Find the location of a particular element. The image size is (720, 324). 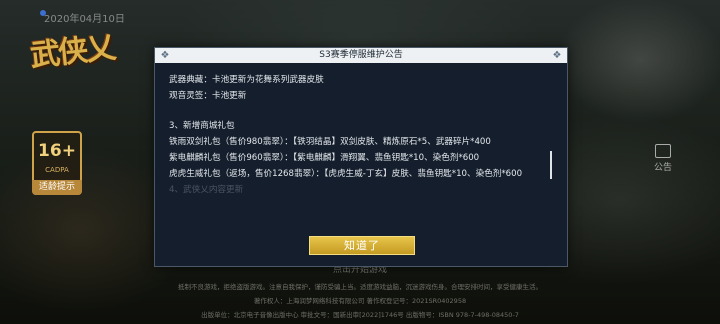

notice-line: 武器典藏：卡池更新为花舞系列武器皮肤 is located at coordinates (246, 80).